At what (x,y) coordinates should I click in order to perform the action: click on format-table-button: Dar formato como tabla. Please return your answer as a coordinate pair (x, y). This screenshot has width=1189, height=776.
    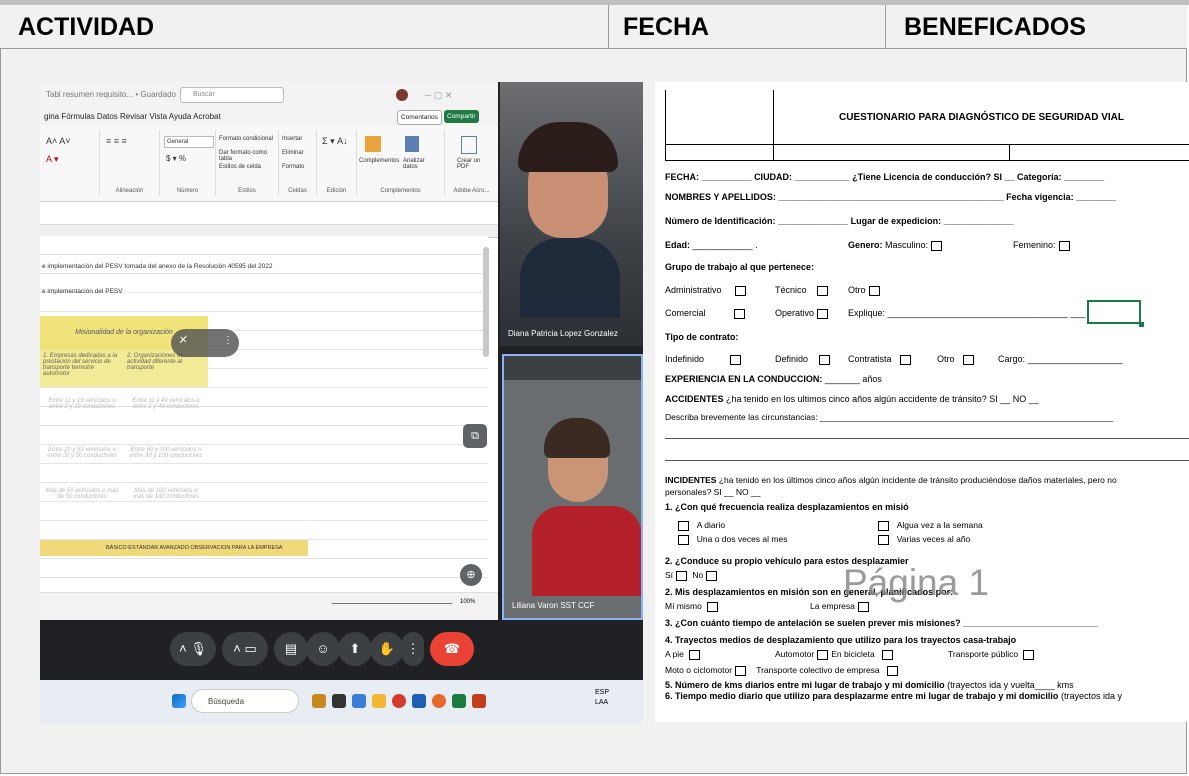
    Looking at the image, I should click on (248, 156).